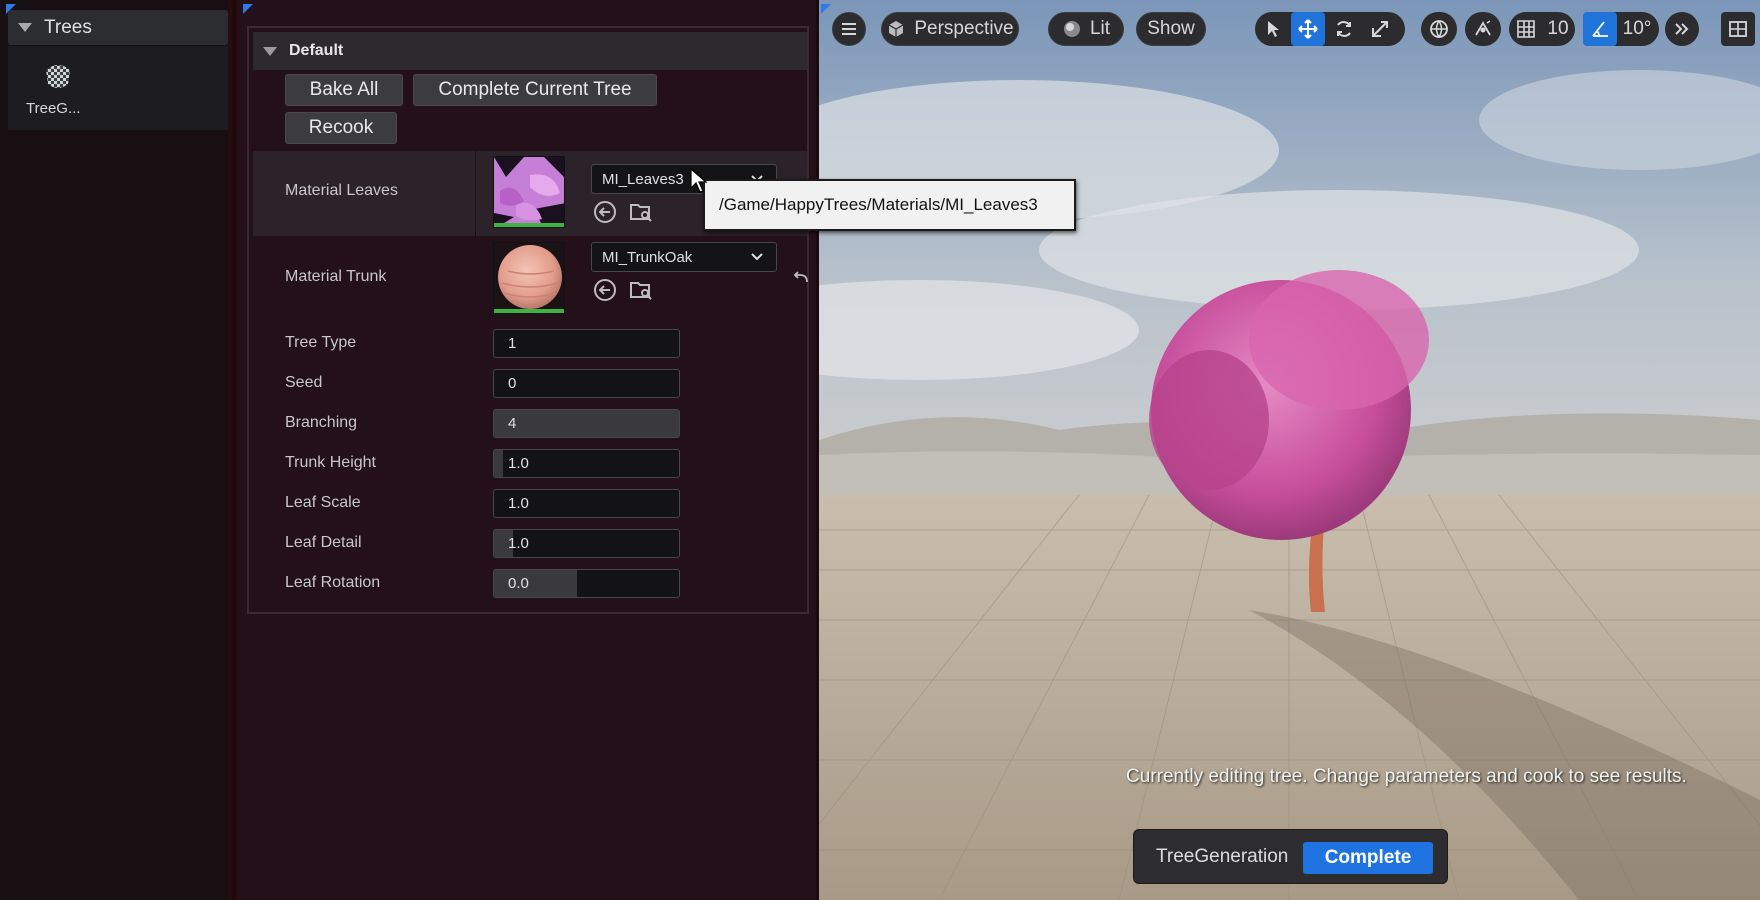 The height and width of the screenshot is (900, 1760). I want to click on tree-type-value: 1, so click(512, 343).